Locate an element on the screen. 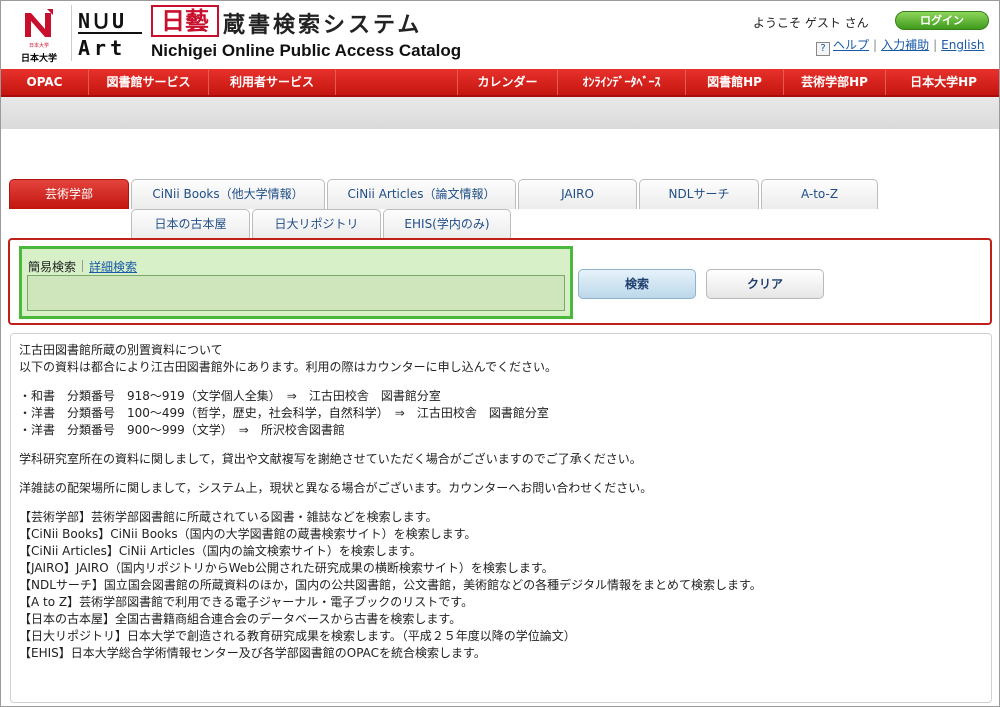 This screenshot has height=707, width=1000. nihon-university-logo: 日本大学 日本大学 is located at coordinates (39, 35).